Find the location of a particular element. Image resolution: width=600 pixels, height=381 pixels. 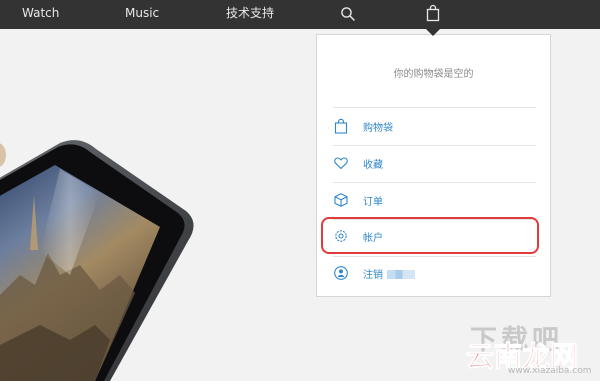

menu-item-orders: 订单 is located at coordinates (434, 201).